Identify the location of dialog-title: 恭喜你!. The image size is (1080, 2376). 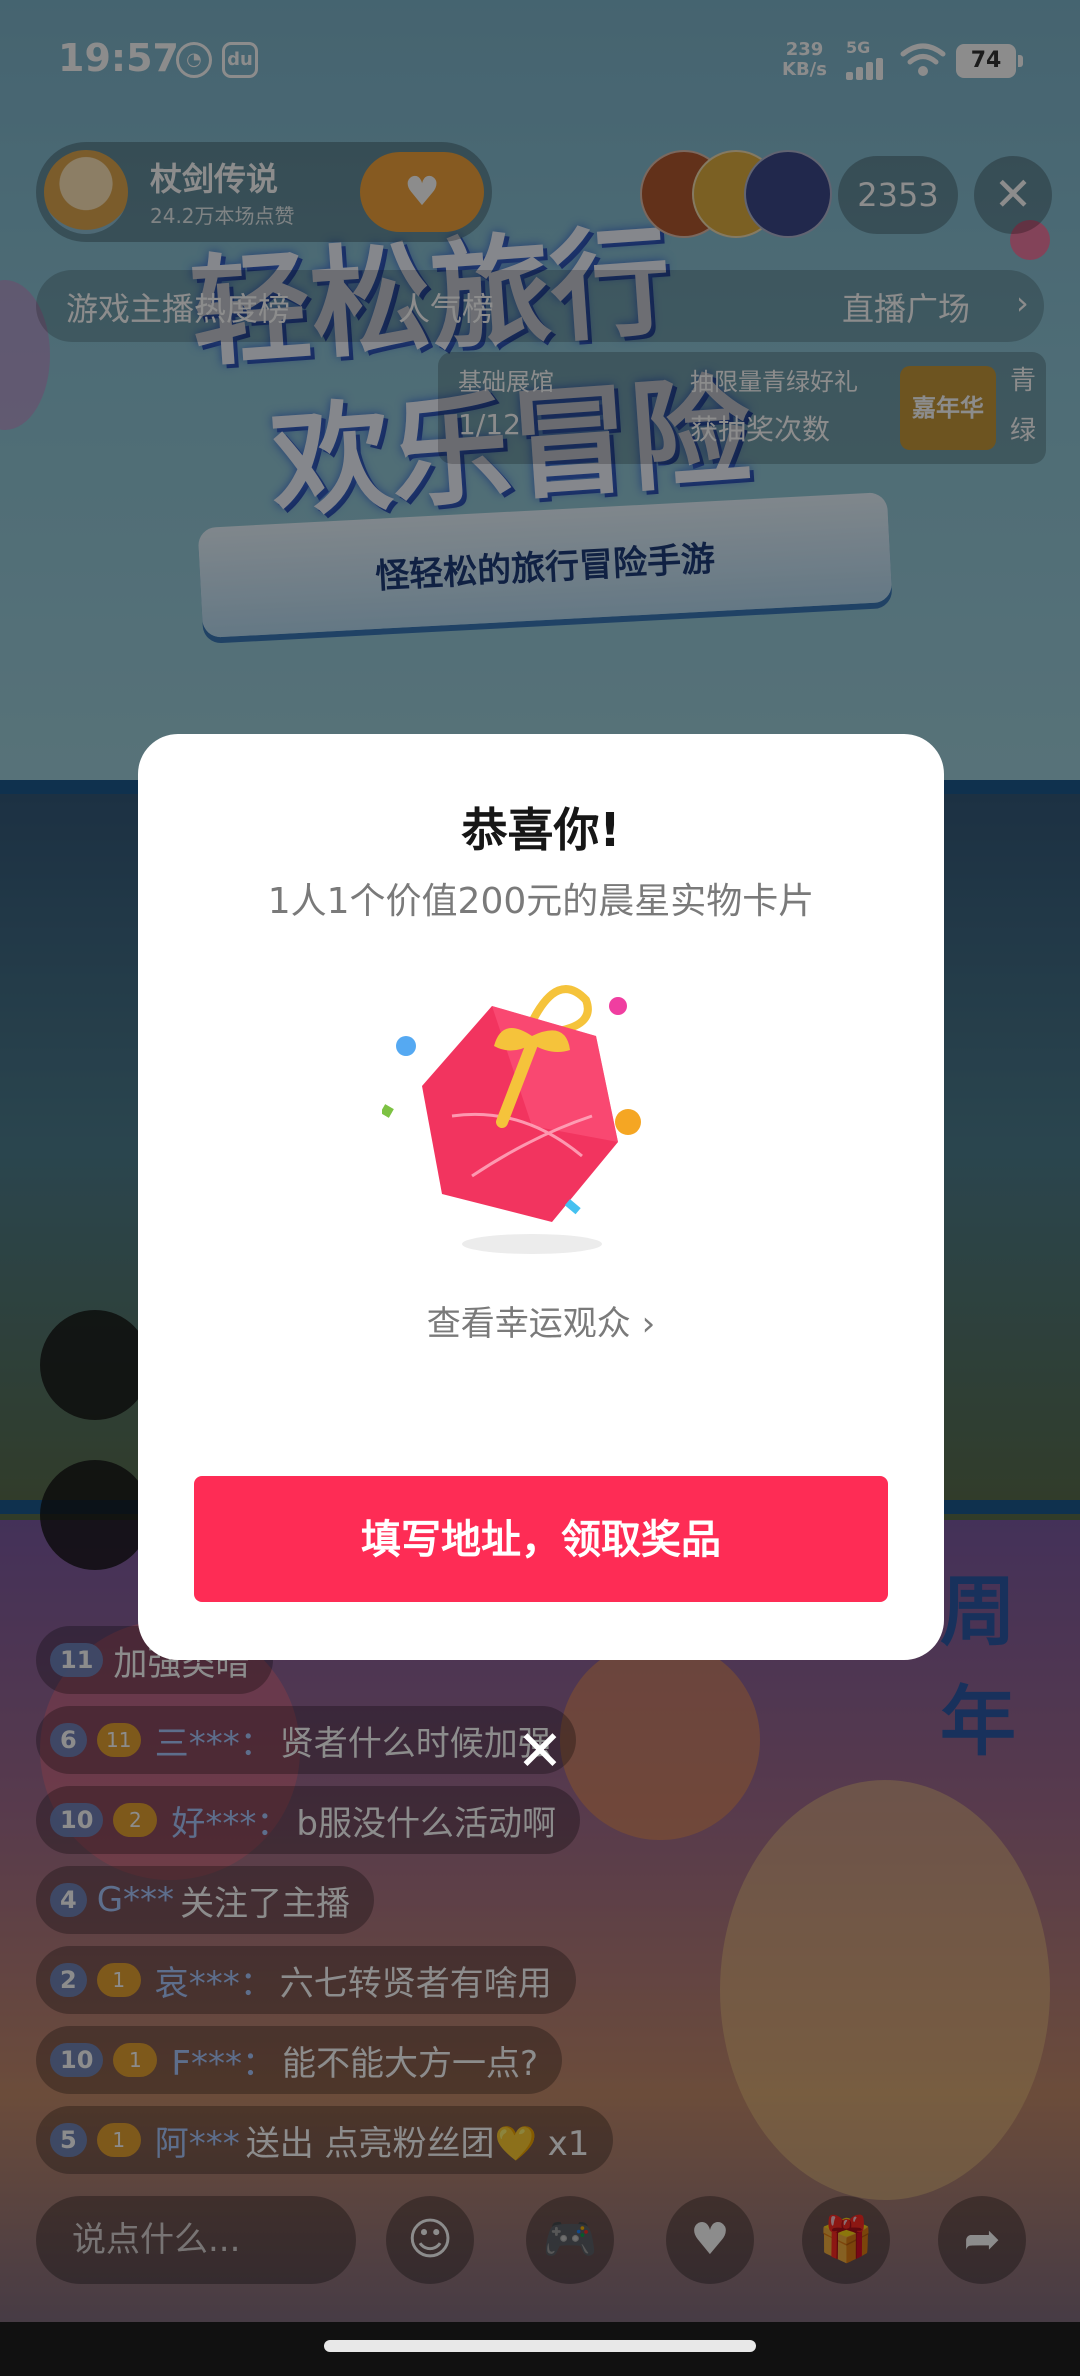
(541, 830).